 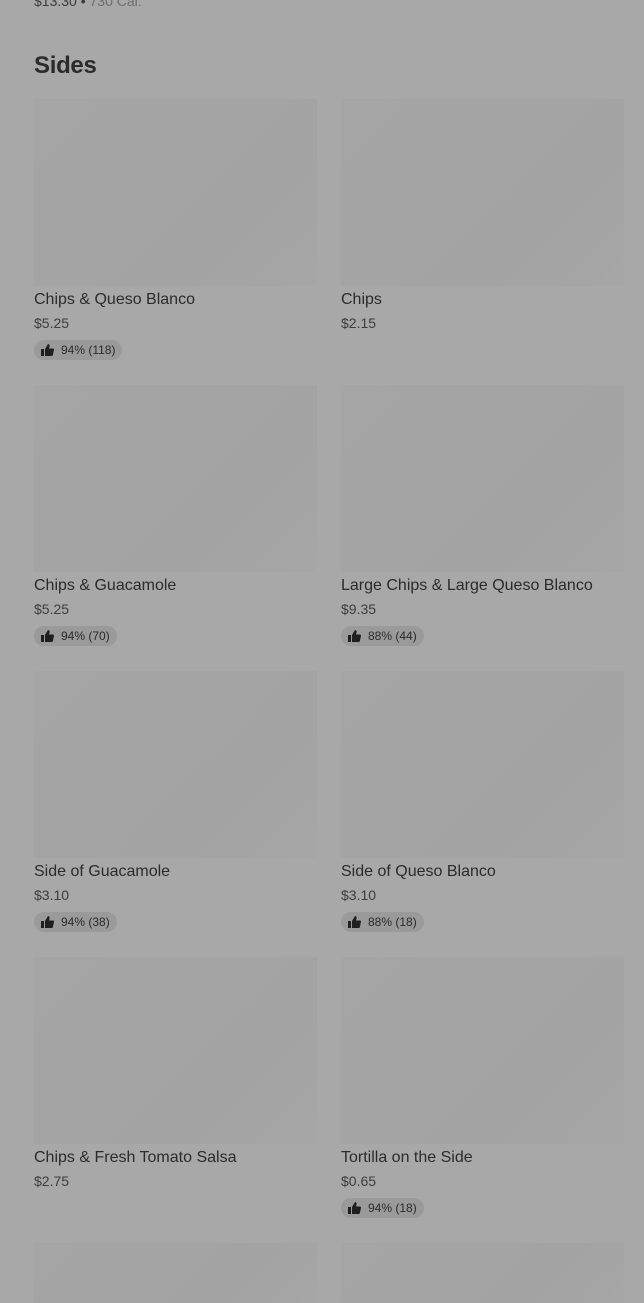 I want to click on menu-item-name: Side of Guacamole, so click(x=175, y=872).